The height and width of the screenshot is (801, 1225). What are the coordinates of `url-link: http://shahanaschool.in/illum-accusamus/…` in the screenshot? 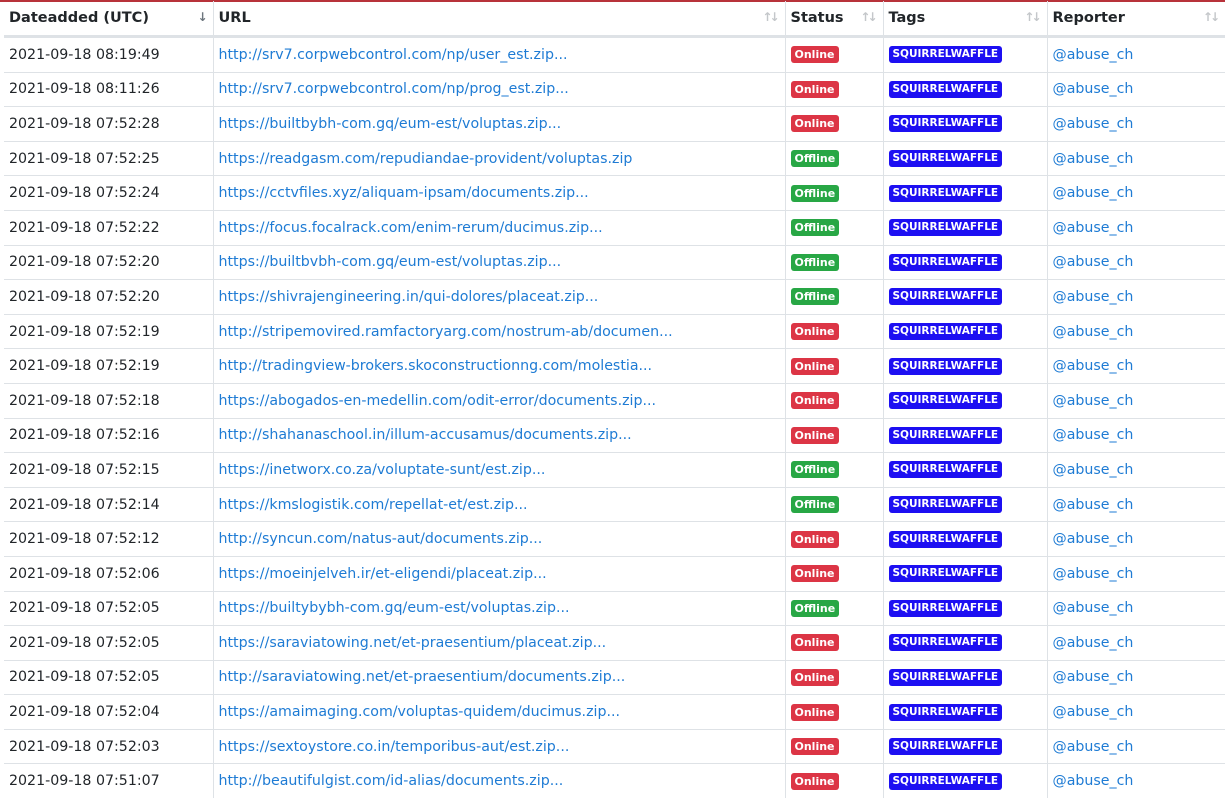 It's located at (425, 435).